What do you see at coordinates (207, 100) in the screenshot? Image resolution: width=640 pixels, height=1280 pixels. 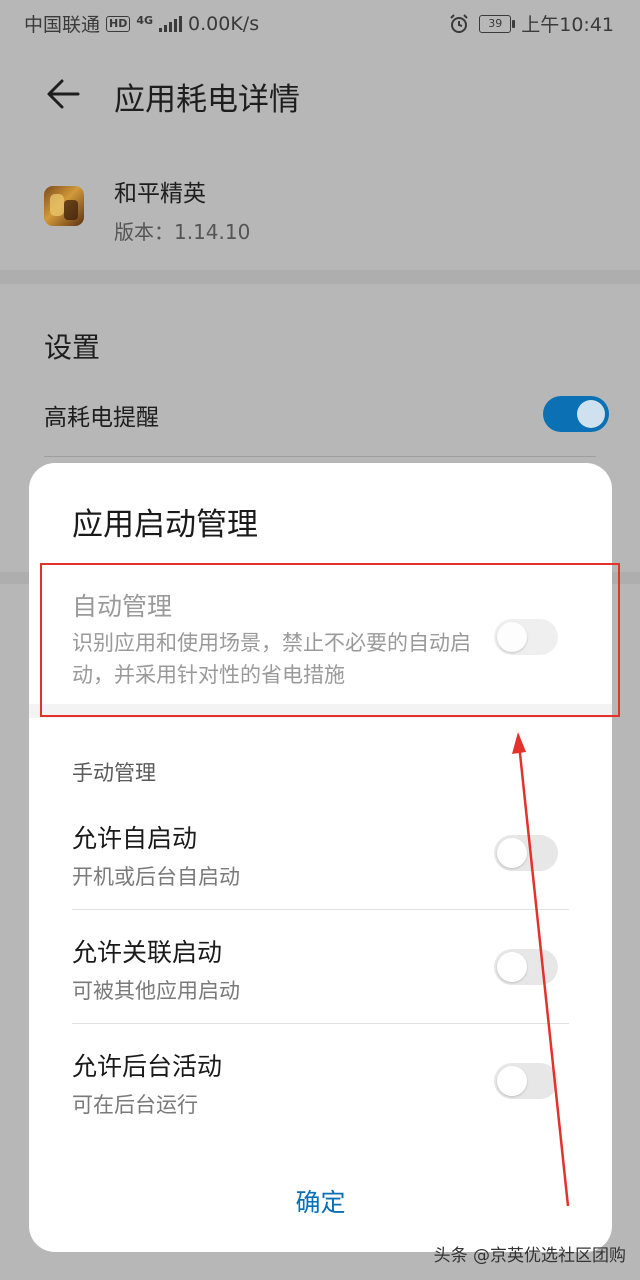 I see `page-title: 应用耗电详情` at bounding box center [207, 100].